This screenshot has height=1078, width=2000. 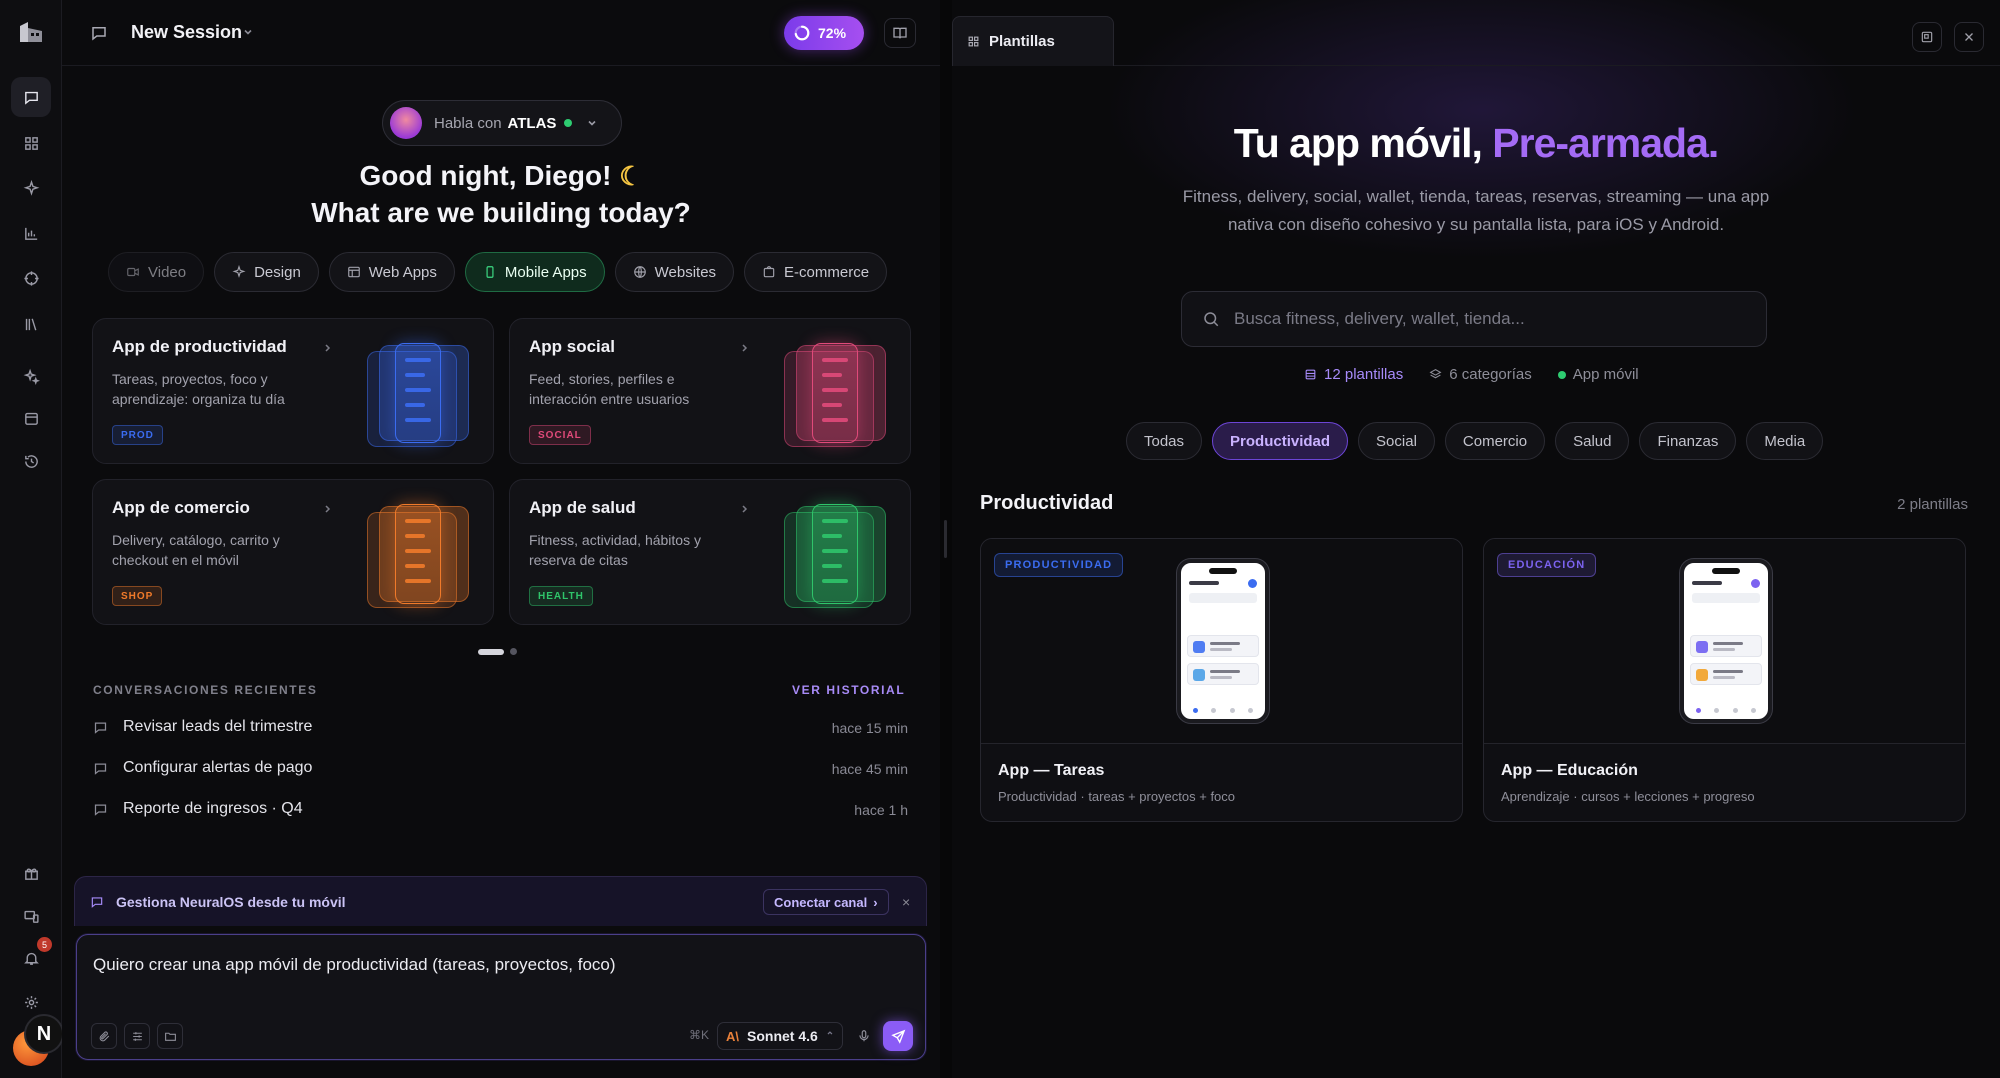 What do you see at coordinates (534, 272) in the screenshot?
I see `tab-mobile-apps: Mobile Apps` at bounding box center [534, 272].